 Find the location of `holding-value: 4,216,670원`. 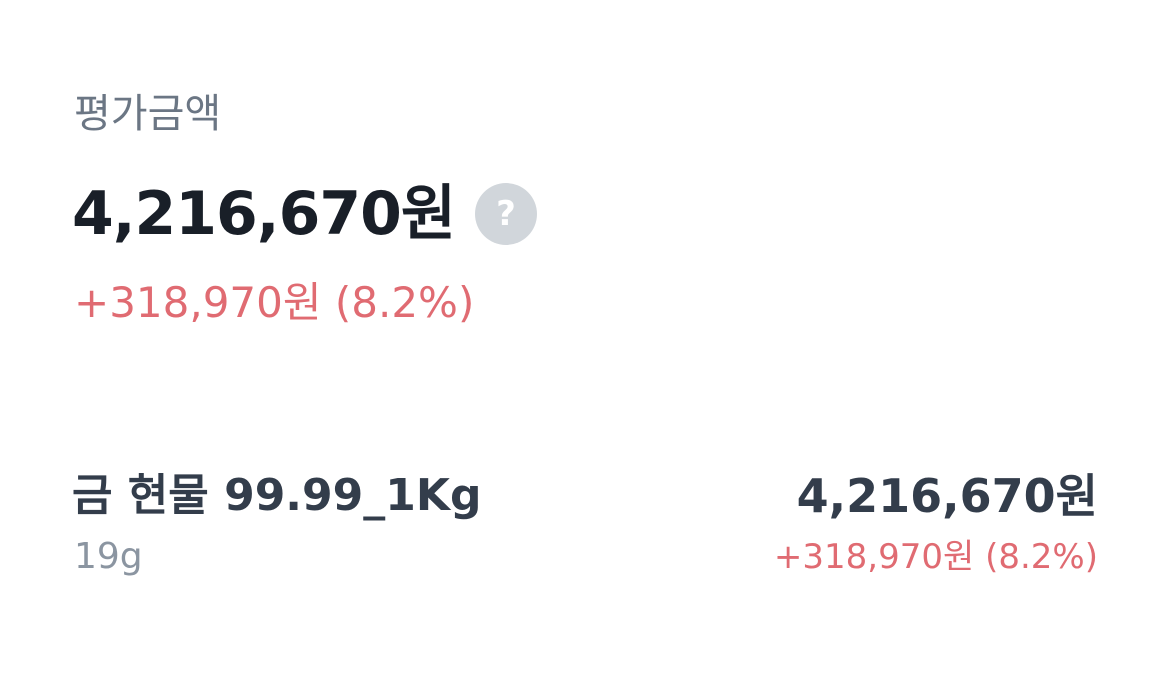

holding-value: 4,216,670원 is located at coordinates (947, 496).